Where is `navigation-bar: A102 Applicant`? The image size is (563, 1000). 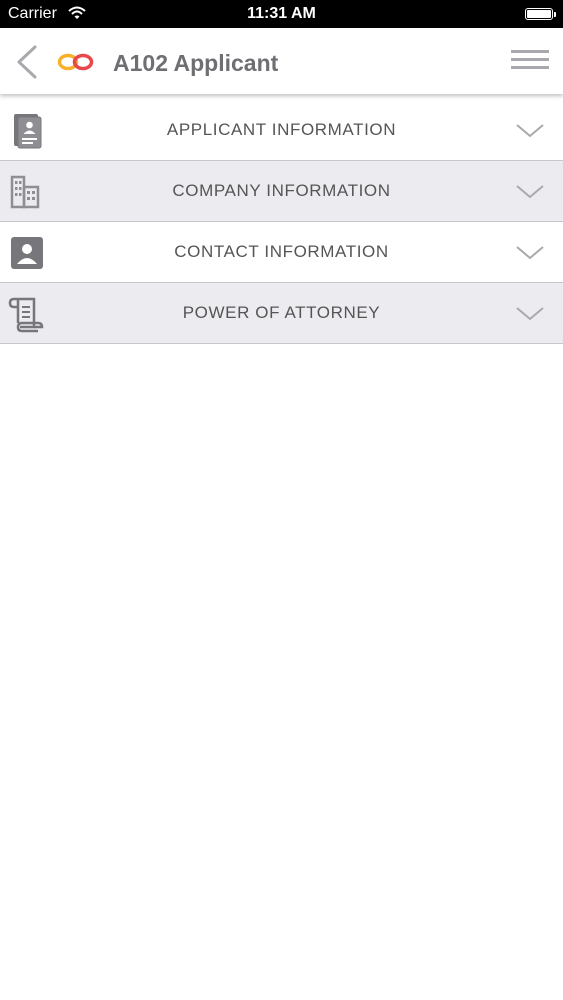
navigation-bar: A102 Applicant is located at coordinates (281, 61).